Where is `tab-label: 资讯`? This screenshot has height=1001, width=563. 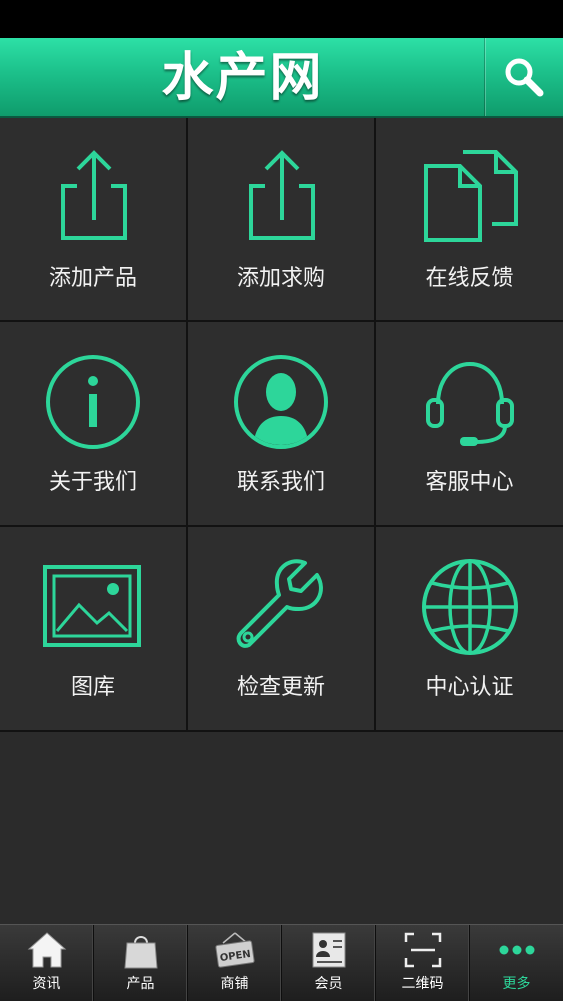 tab-label: 资讯 is located at coordinates (46, 984).